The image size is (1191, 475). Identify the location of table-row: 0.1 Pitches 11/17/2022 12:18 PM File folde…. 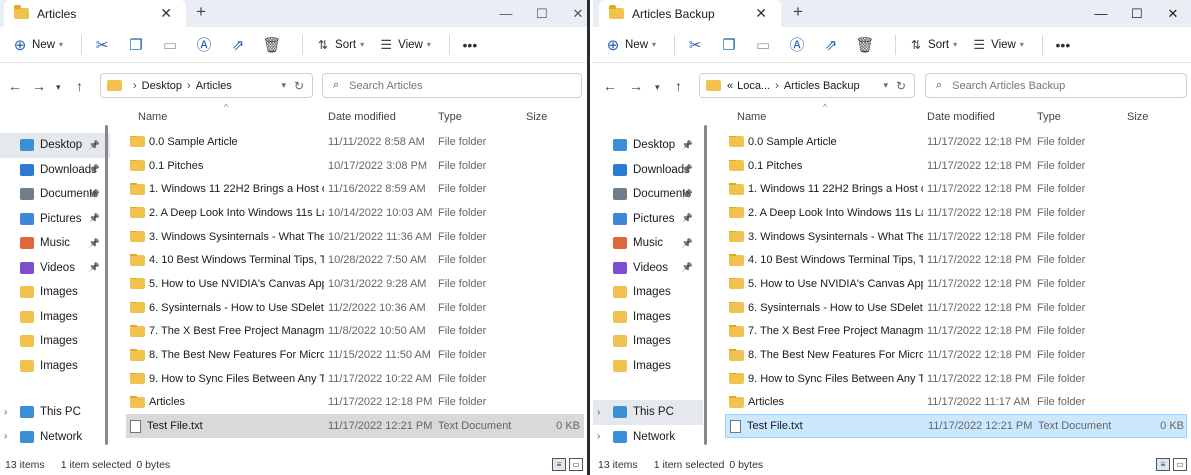
(956, 166).